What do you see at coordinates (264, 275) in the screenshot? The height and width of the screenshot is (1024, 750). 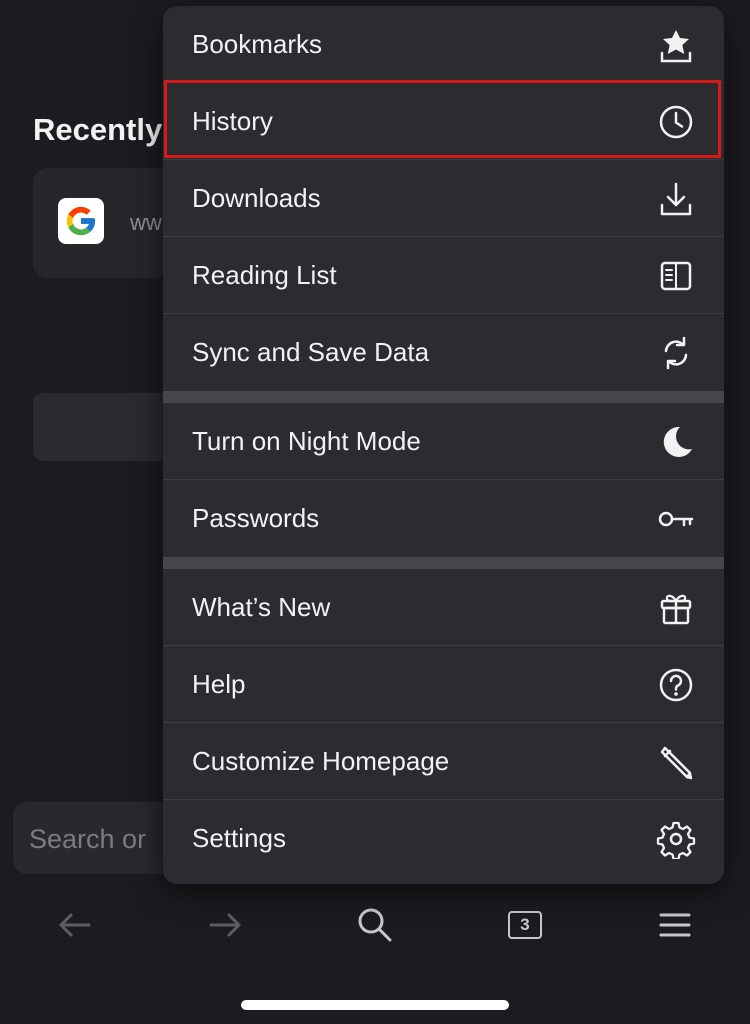 I see `menu-item-label: Reading List` at bounding box center [264, 275].